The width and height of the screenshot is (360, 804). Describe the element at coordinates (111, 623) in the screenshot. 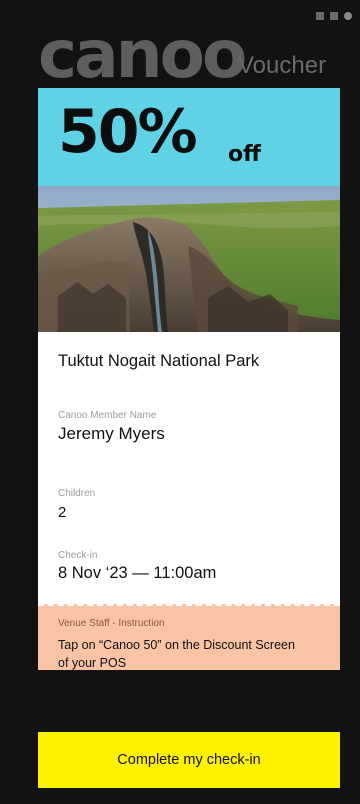

I see `staff-instruction-label: Venue Staff - Instruction` at that location.